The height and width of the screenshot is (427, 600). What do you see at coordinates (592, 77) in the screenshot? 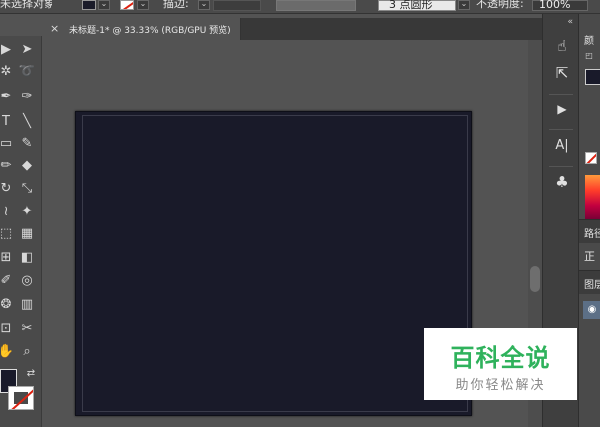
I see `panel-fill-swatch` at bounding box center [592, 77].